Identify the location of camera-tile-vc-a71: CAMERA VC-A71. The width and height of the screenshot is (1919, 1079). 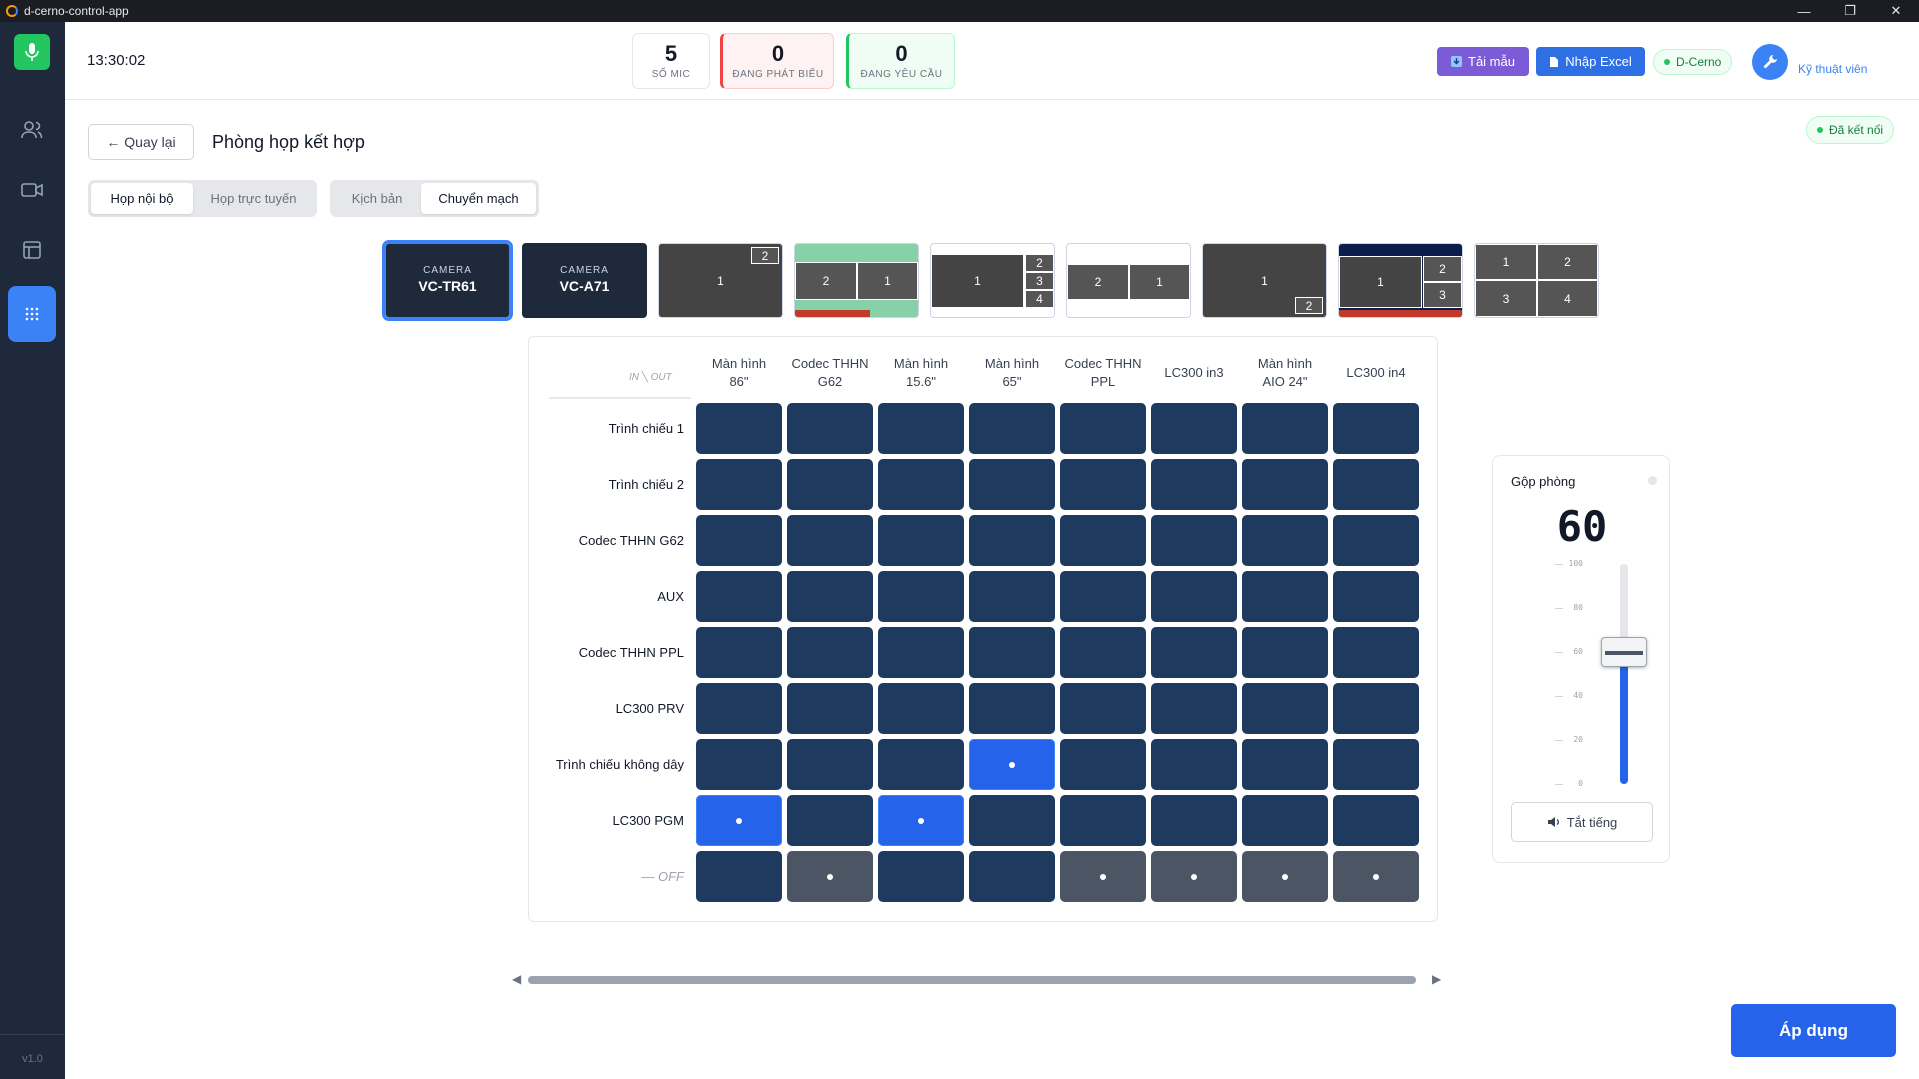
(584, 280).